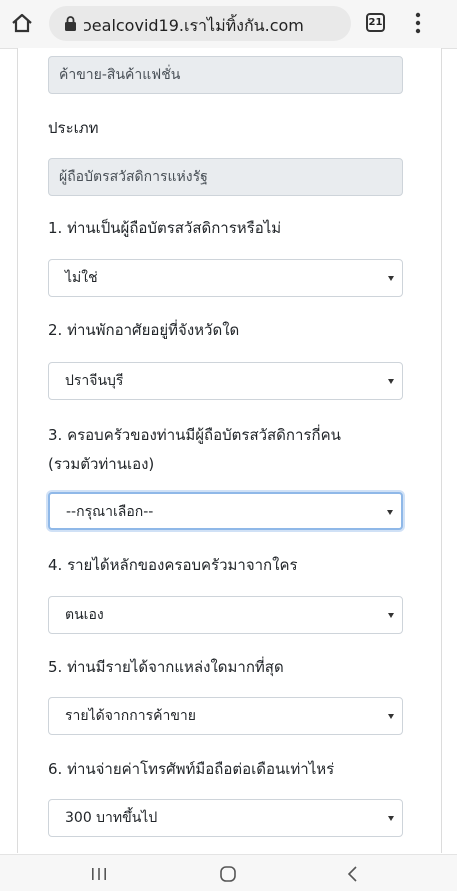  I want to click on type-field: ผู้ถือบัตรสวัสดิการแห่งรัฐ, so click(225, 177).